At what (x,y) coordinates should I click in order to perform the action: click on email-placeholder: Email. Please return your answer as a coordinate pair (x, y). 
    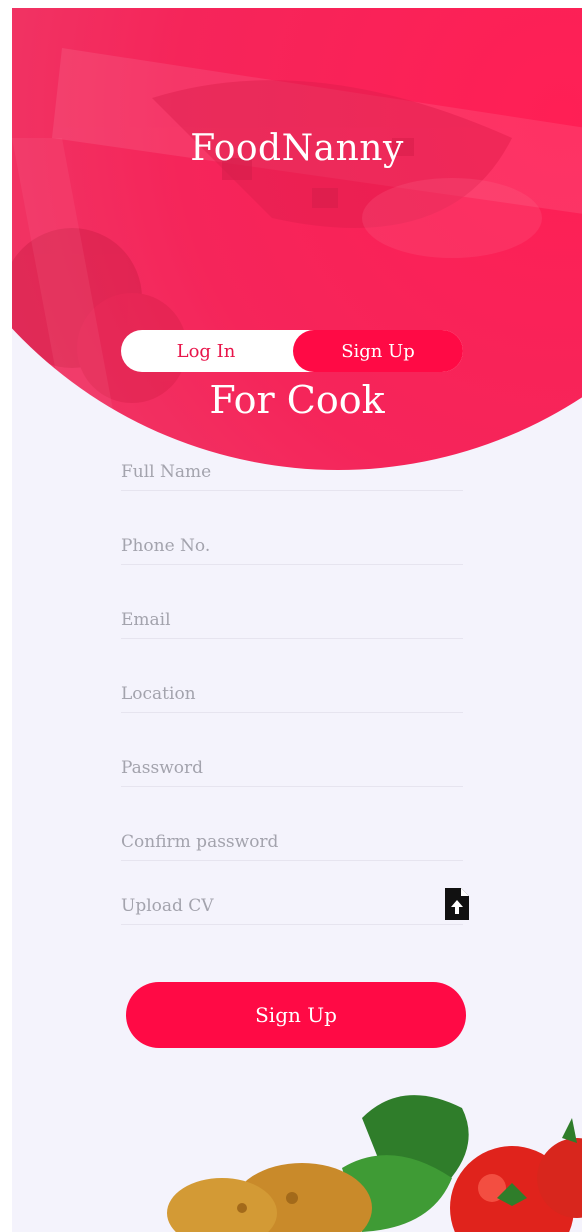
    Looking at the image, I should click on (146, 620).